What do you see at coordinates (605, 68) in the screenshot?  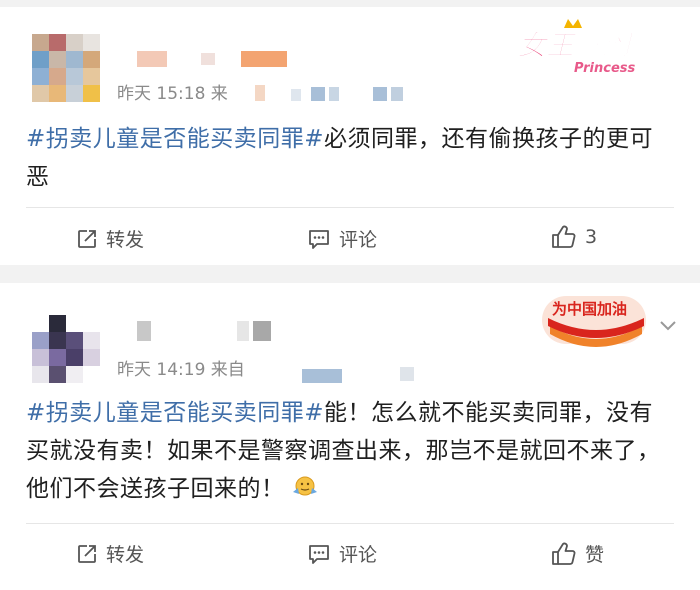 I see `svg-text: Princess` at bounding box center [605, 68].